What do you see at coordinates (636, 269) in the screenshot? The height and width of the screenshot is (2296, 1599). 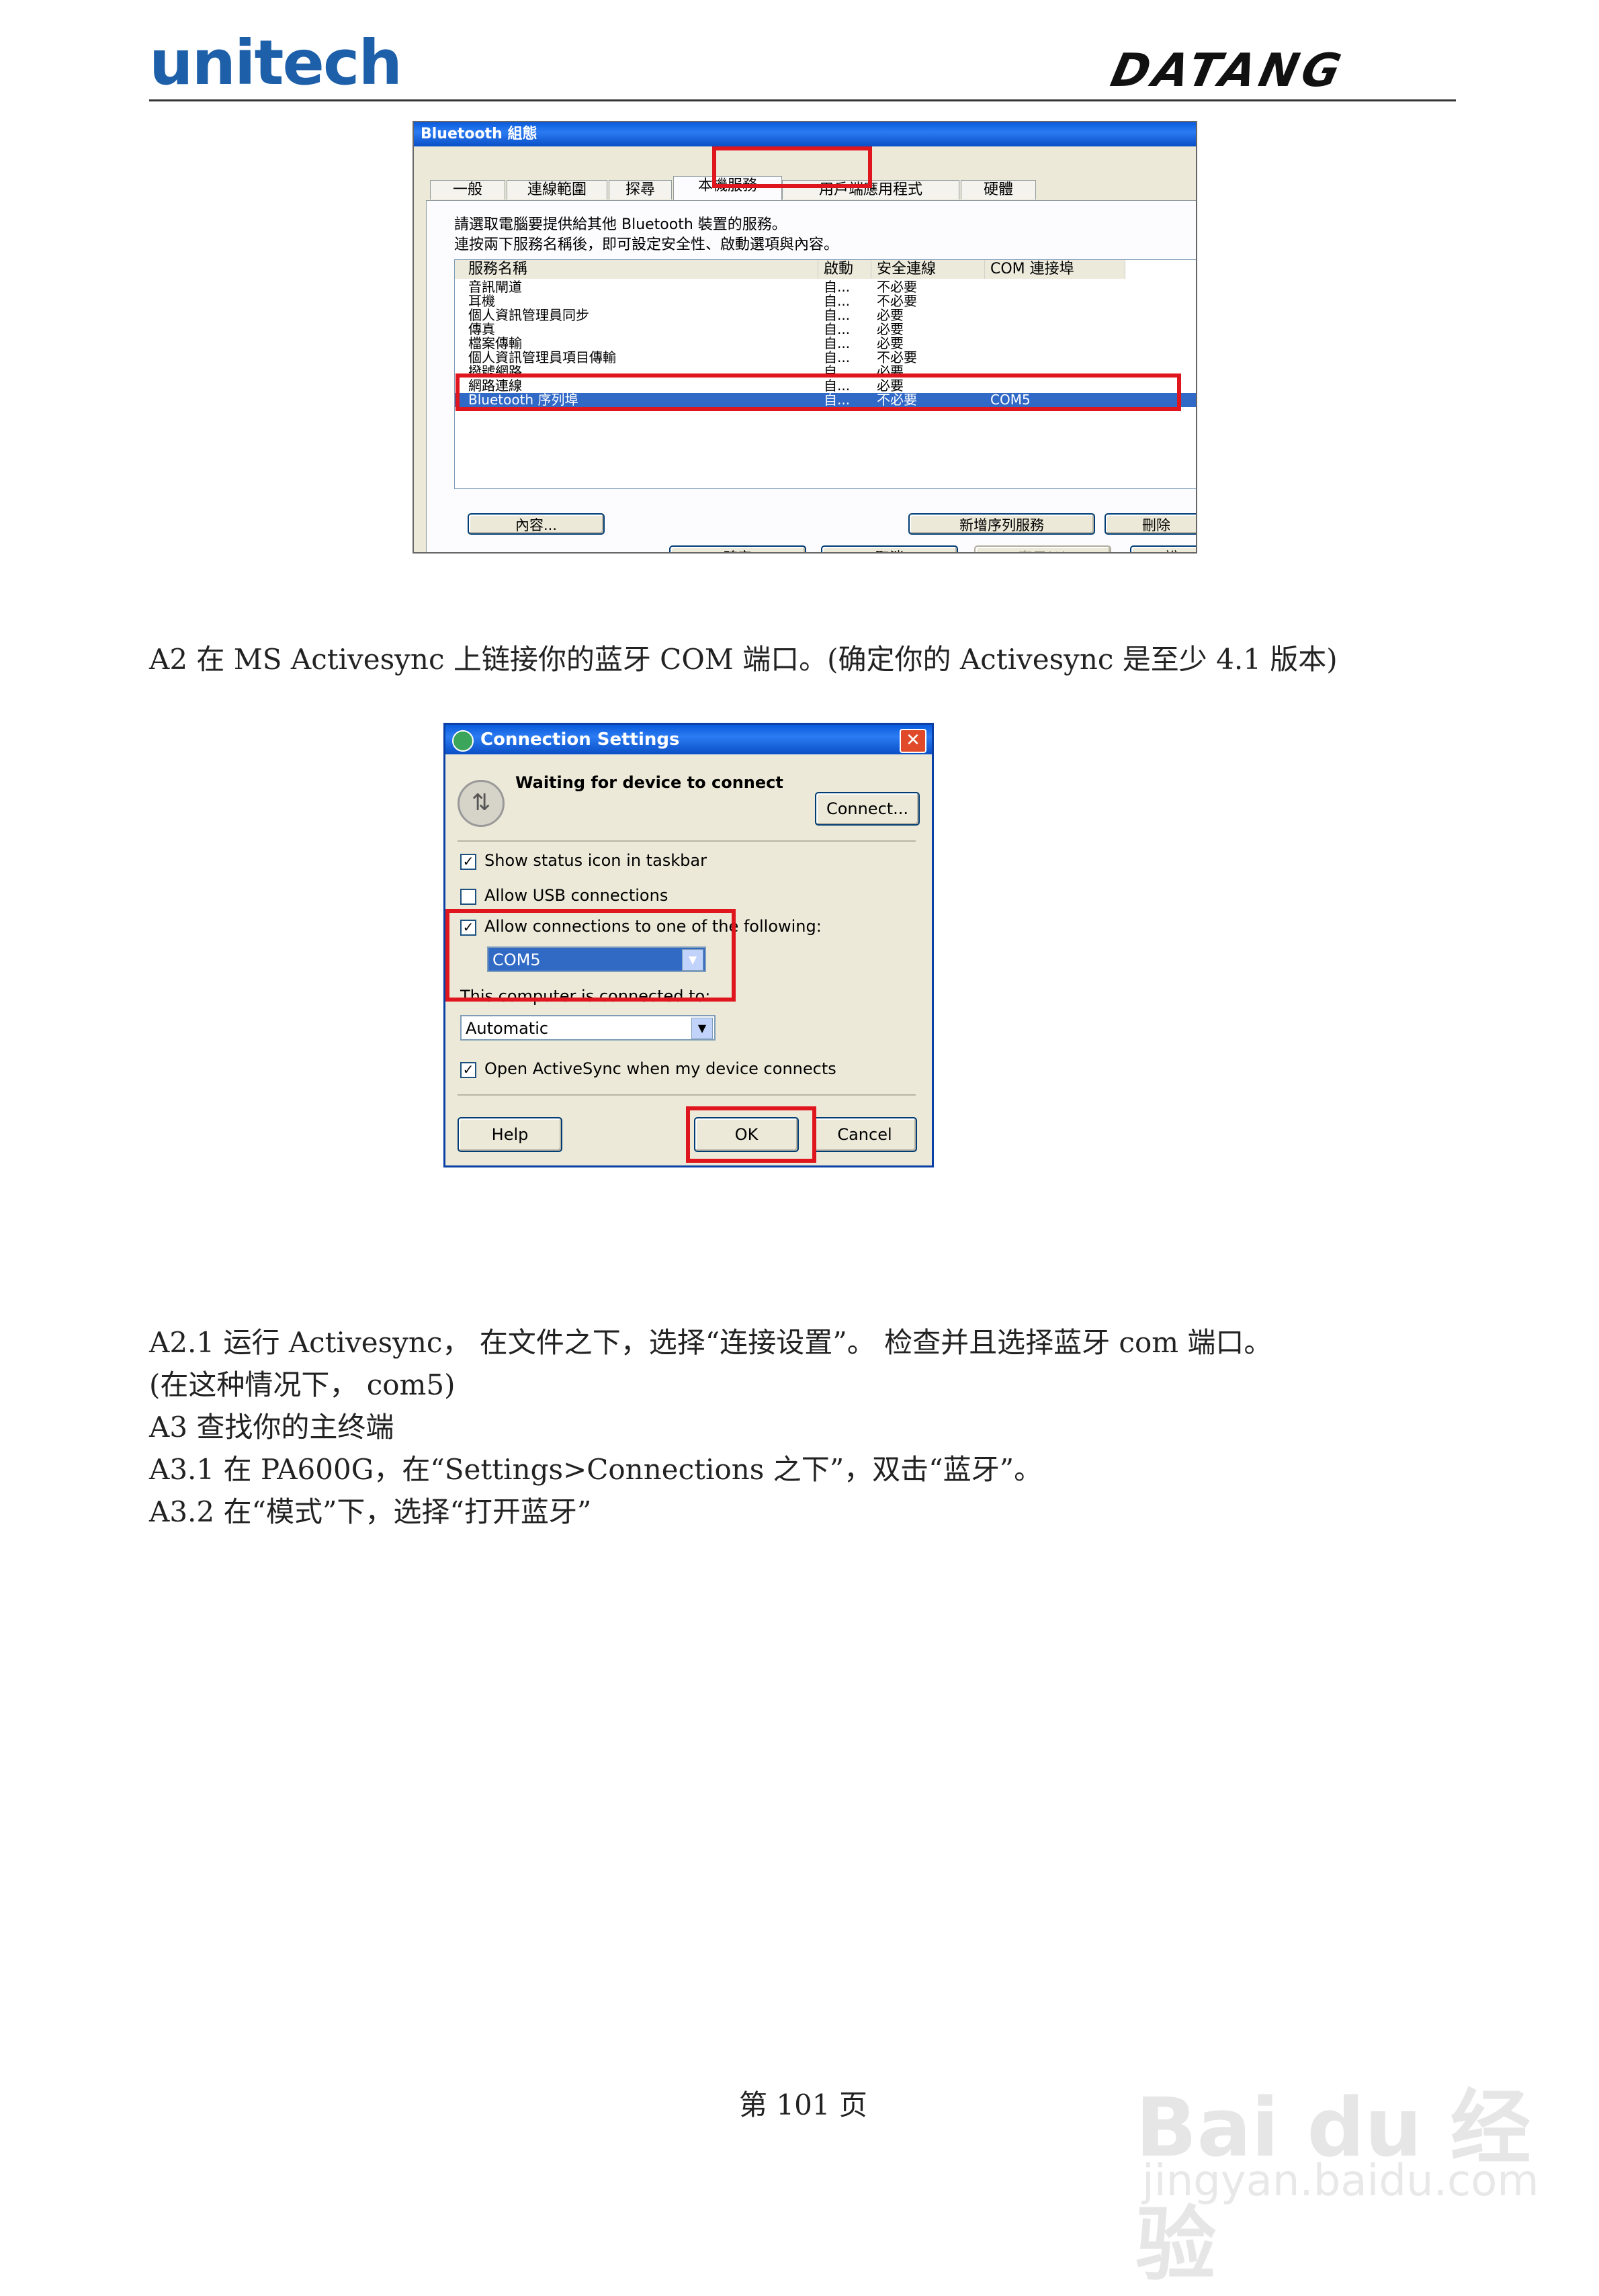 I see `column-header-name: 服務名稱` at bounding box center [636, 269].